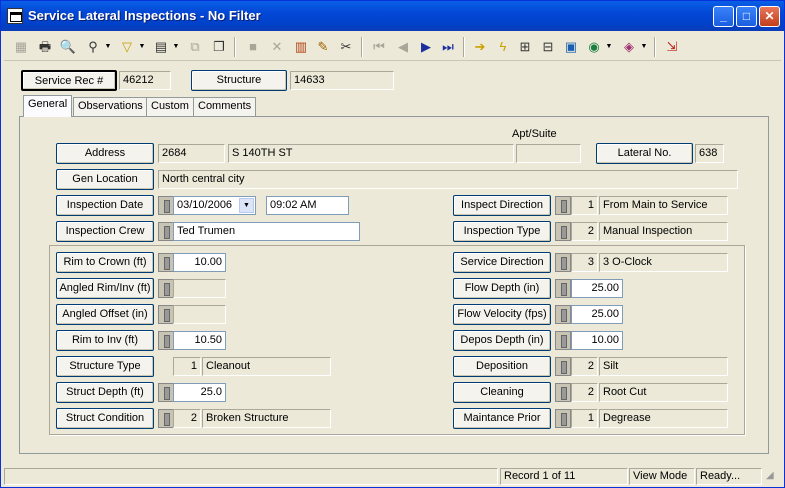 The width and height of the screenshot is (785, 488). Describe the element at coordinates (105, 340) in the screenshot. I see `rim-to-inv-button: Rim to Inv (ft)` at that location.